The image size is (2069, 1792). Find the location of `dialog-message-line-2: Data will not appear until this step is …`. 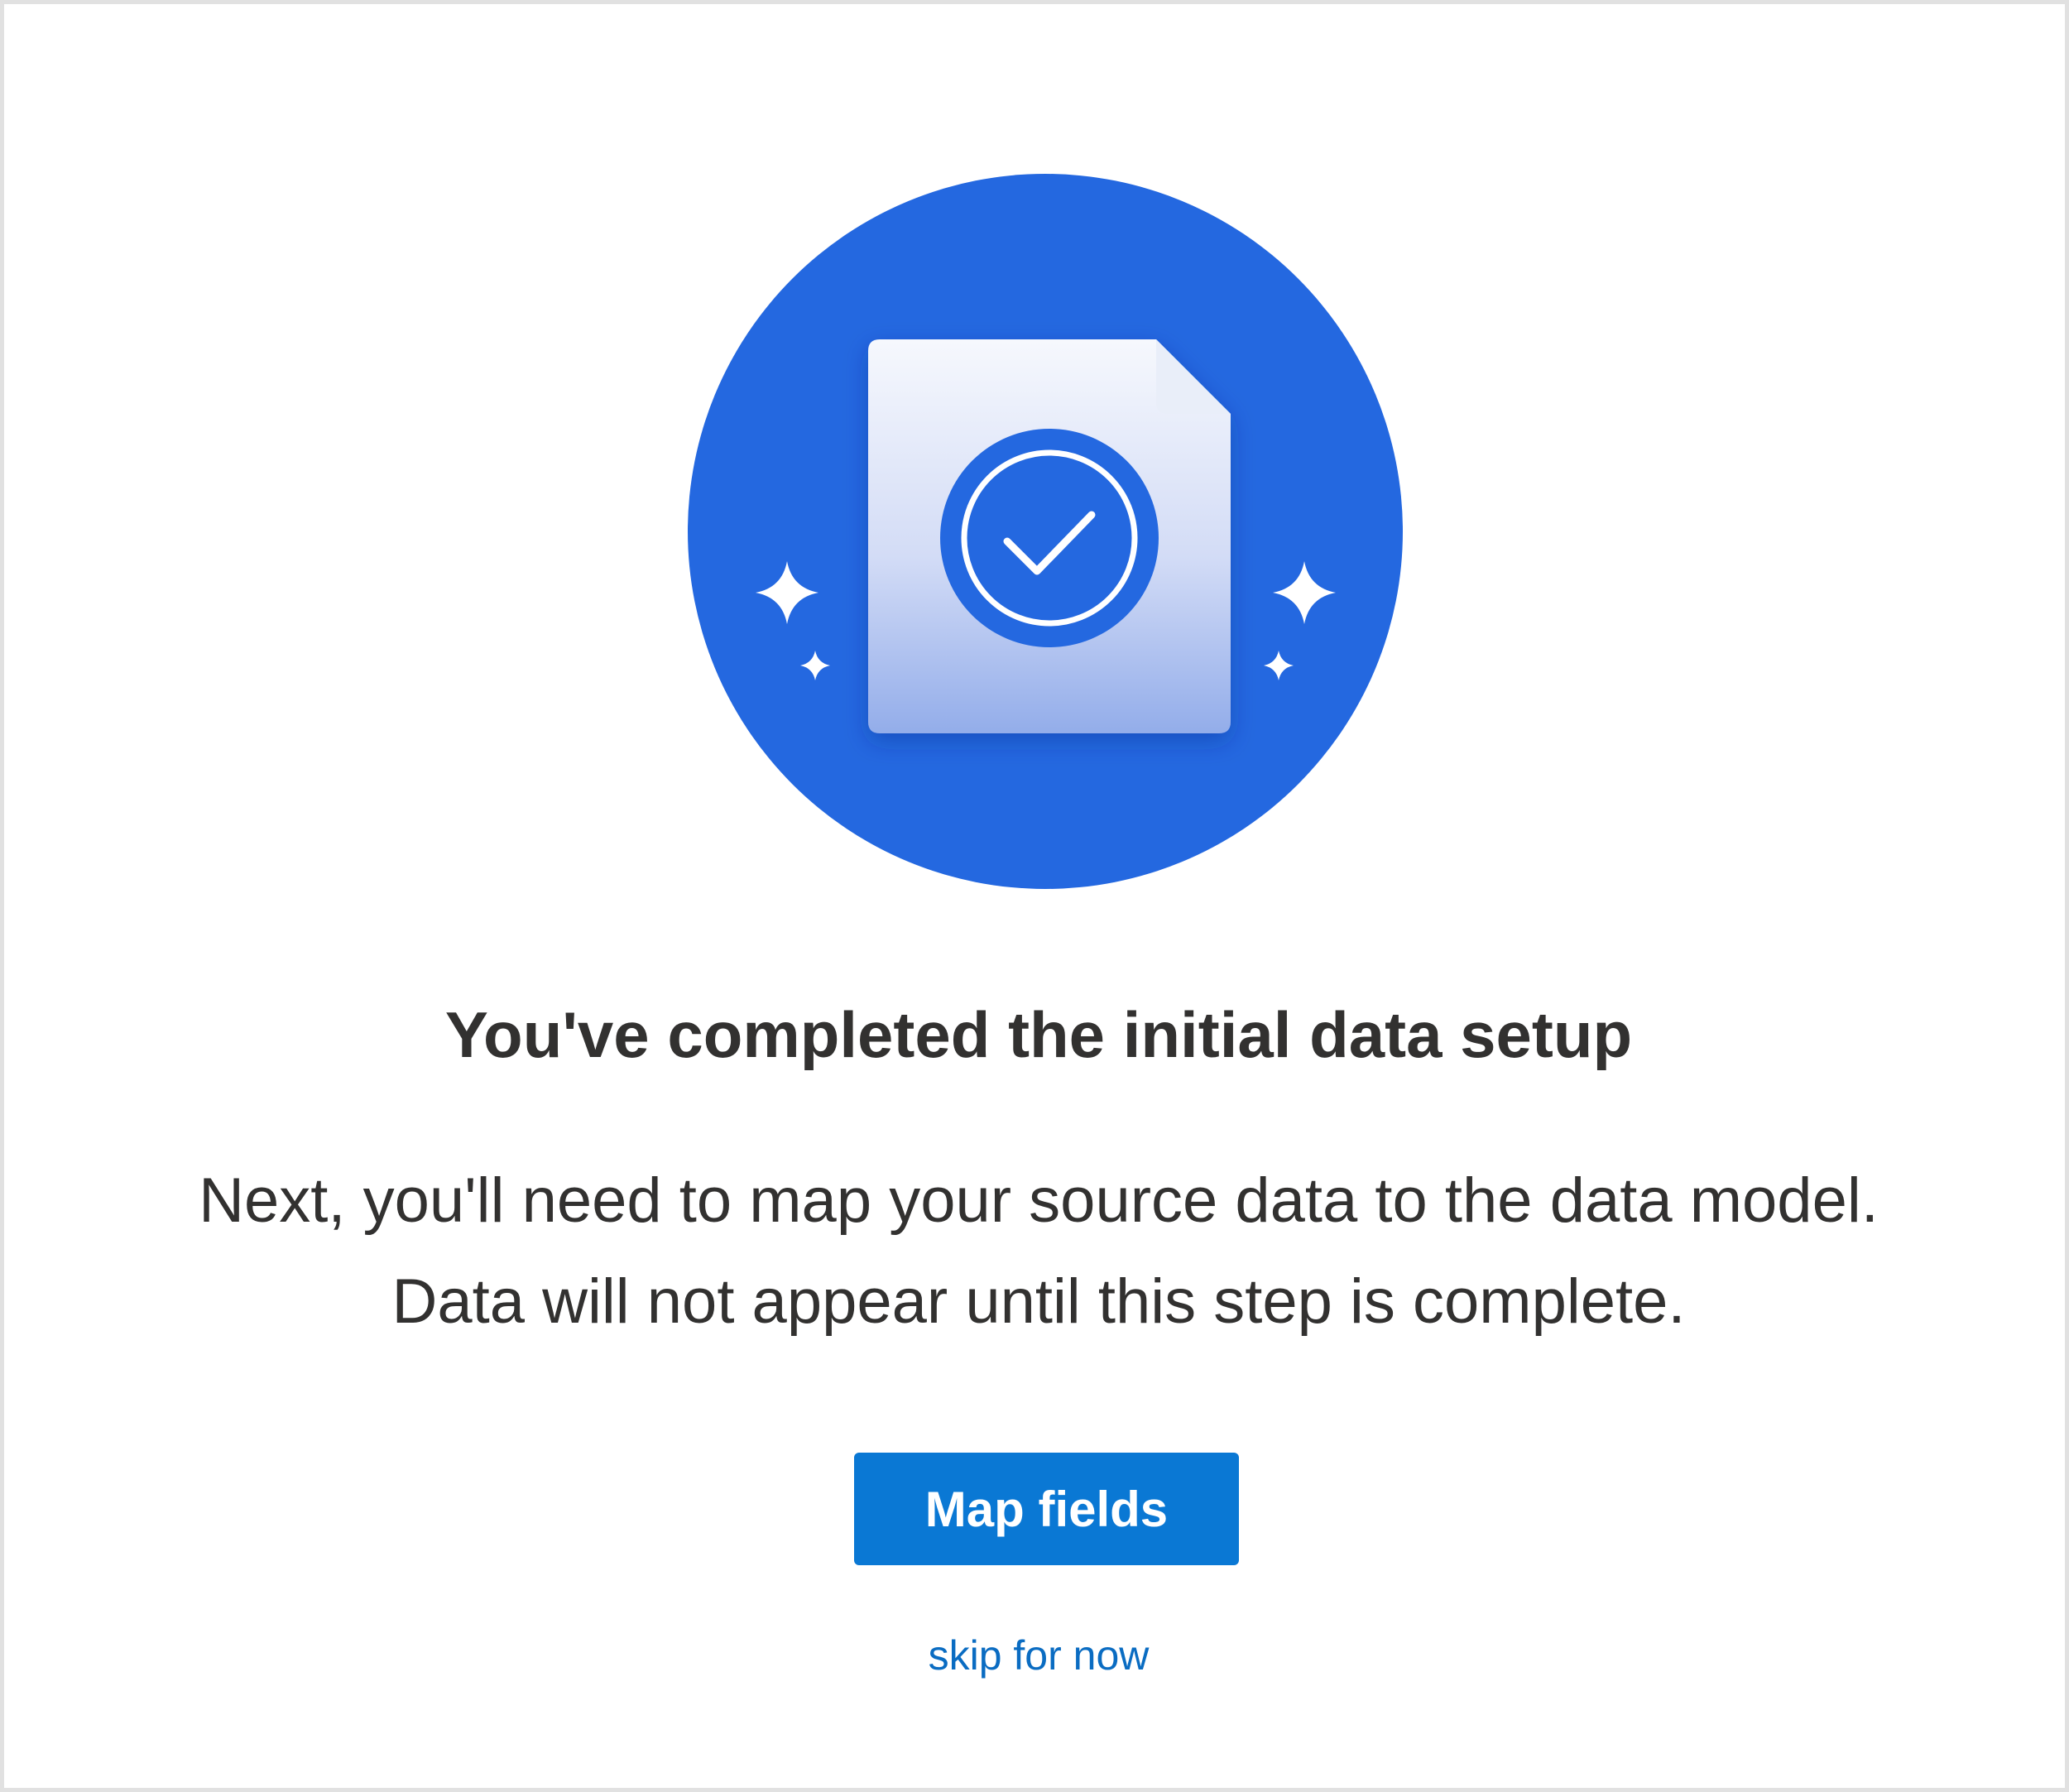

dialog-message-line-2: Data will not appear until this step is … is located at coordinates (1038, 1301).